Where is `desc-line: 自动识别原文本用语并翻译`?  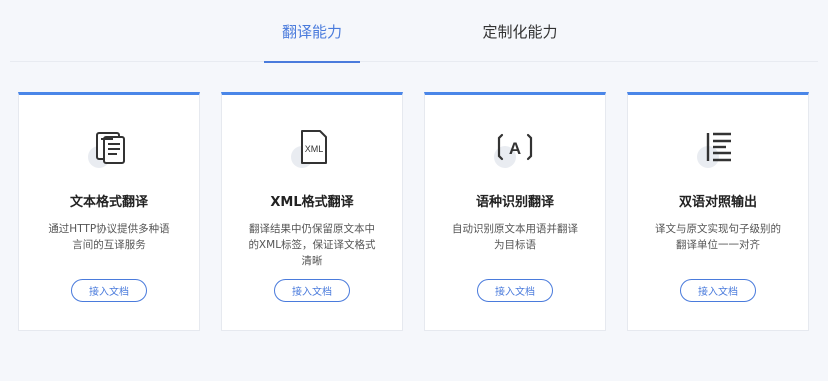
desc-line: 自动识别原文本用语并翻译 is located at coordinates (515, 229).